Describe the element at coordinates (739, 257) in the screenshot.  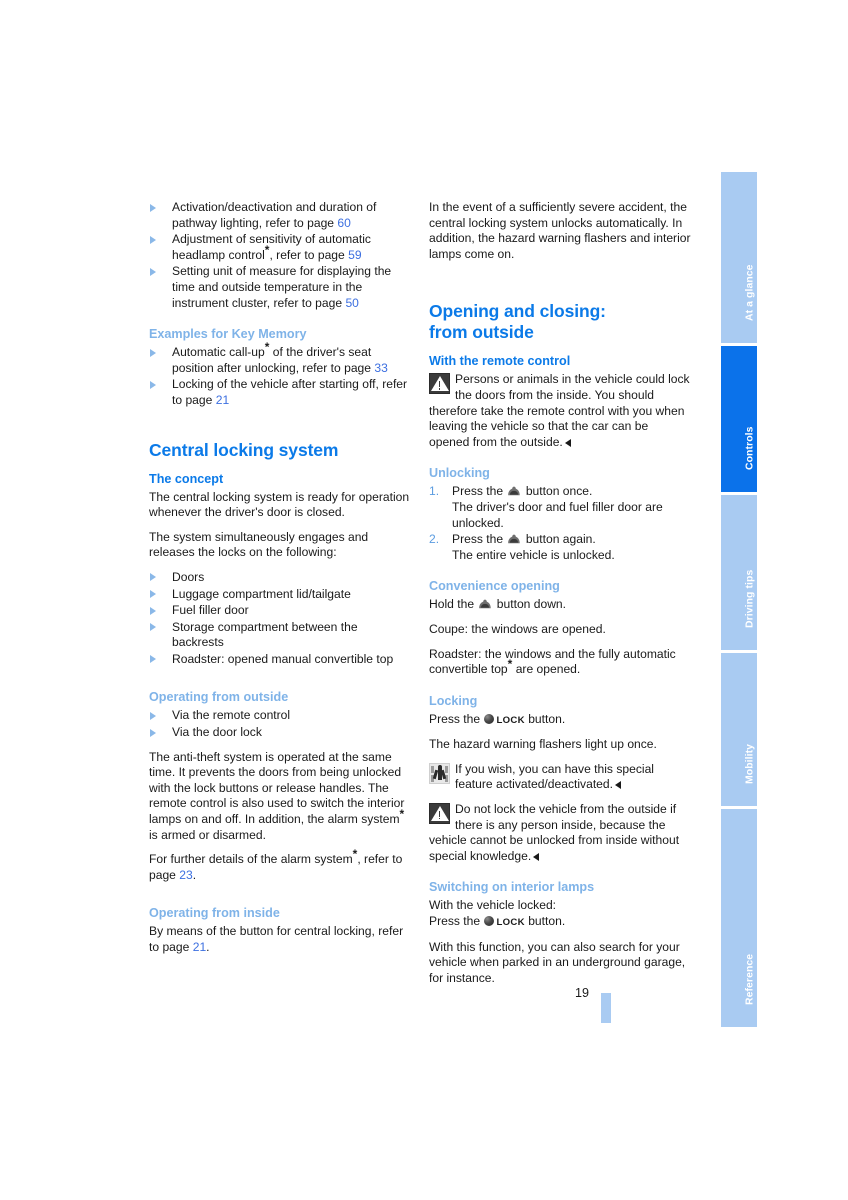
I see `tab-at-a-glance: At a glance` at that location.